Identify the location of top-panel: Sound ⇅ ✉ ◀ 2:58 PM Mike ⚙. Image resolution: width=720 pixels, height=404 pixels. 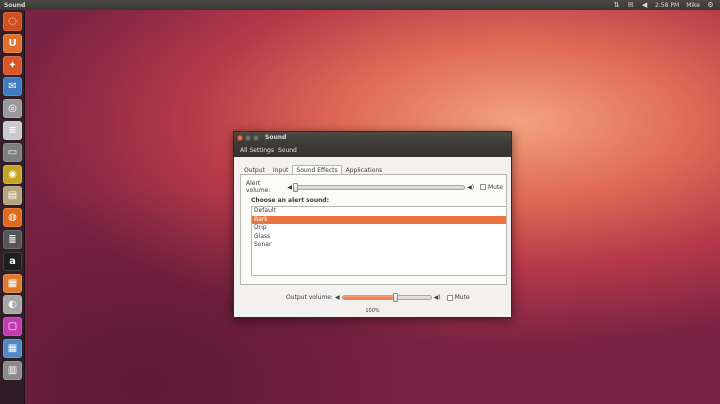
(360, 5).